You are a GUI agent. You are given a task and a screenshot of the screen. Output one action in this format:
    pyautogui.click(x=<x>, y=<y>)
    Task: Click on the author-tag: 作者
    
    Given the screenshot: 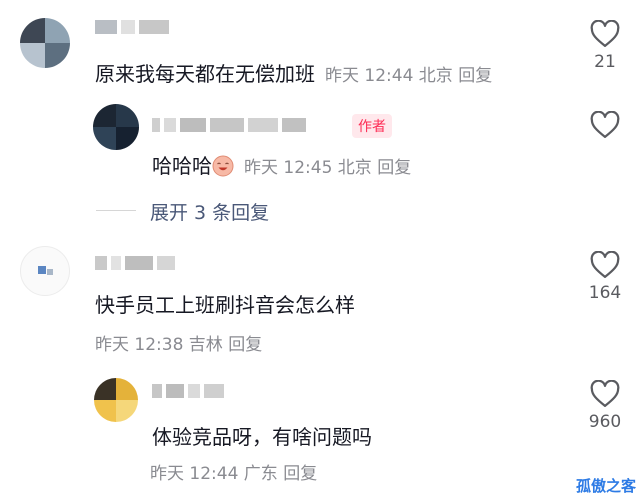 What is the action you would take?
    pyautogui.click(x=372, y=126)
    